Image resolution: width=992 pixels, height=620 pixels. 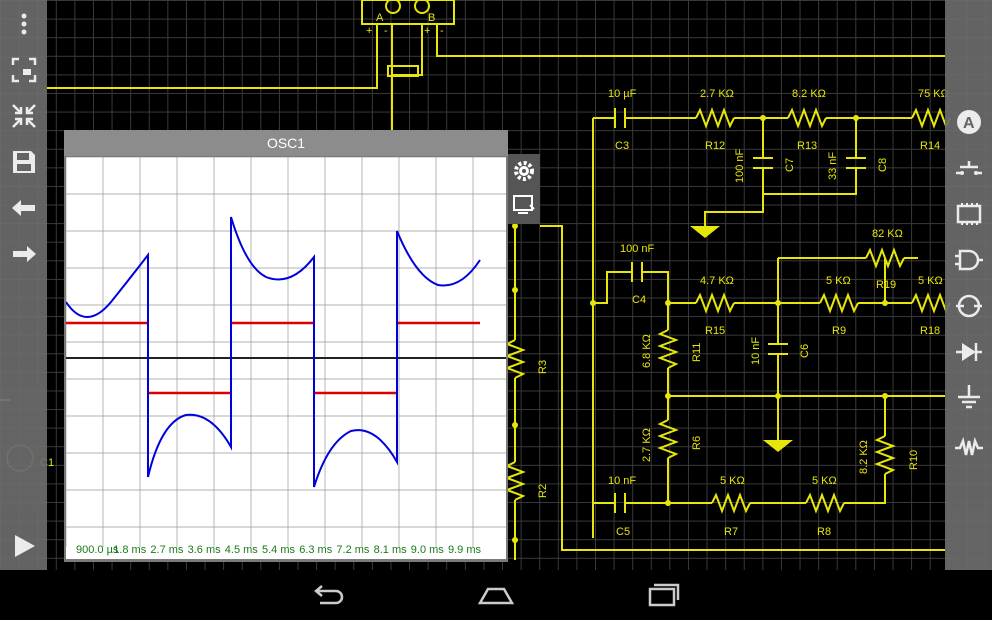 I want to click on switch-icon, so click(x=968, y=168).